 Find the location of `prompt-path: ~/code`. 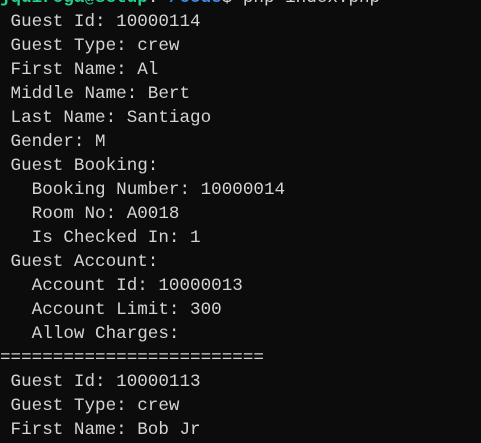

prompt-path: ~/code is located at coordinates (189, 4).